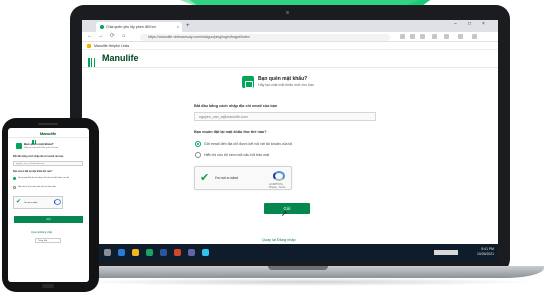  Describe the element at coordinates (298, 268) in the screenshot. I see `laptop-notch` at that location.